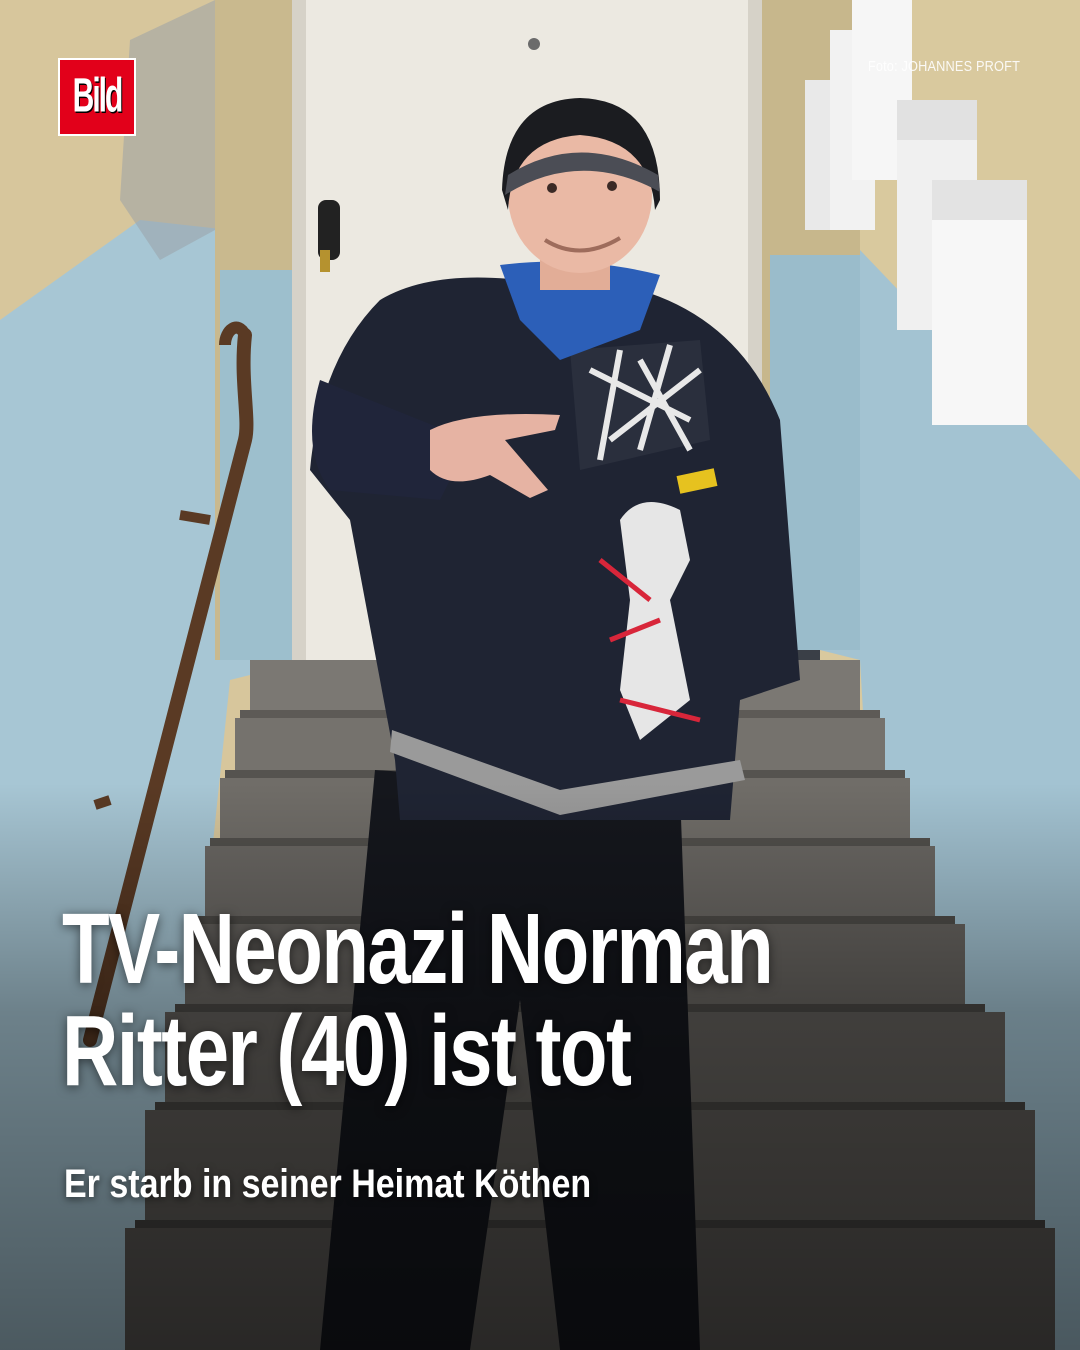 Image resolution: width=1080 pixels, height=1350 pixels. I want to click on bild-logo: Bild, so click(97, 97).